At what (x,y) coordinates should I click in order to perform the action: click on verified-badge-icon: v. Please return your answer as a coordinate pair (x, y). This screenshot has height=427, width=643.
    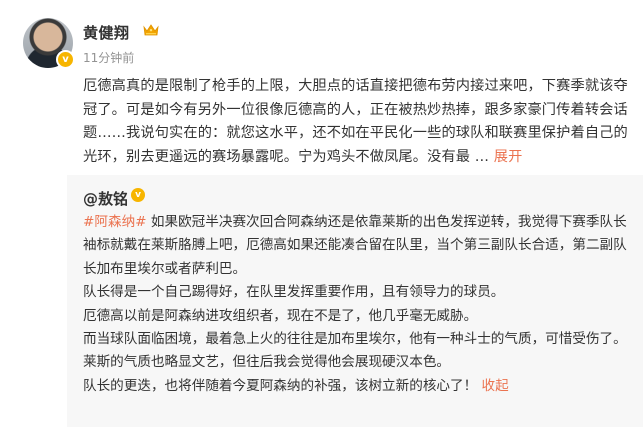
    Looking at the image, I should click on (65, 59).